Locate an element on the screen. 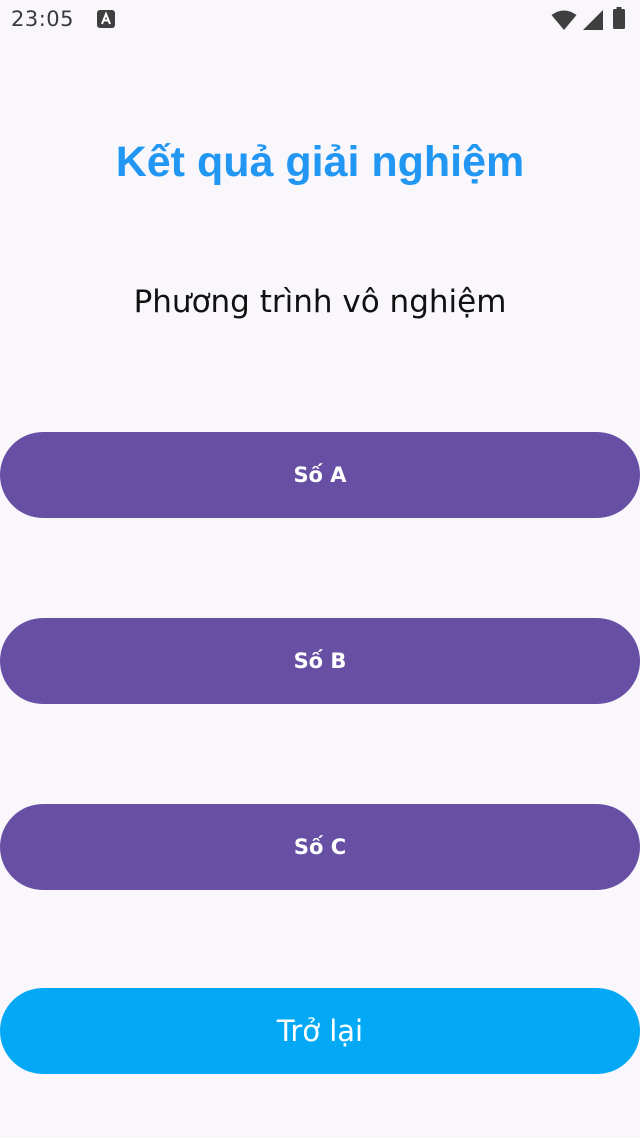  number-c-label: Số C is located at coordinates (320, 847).